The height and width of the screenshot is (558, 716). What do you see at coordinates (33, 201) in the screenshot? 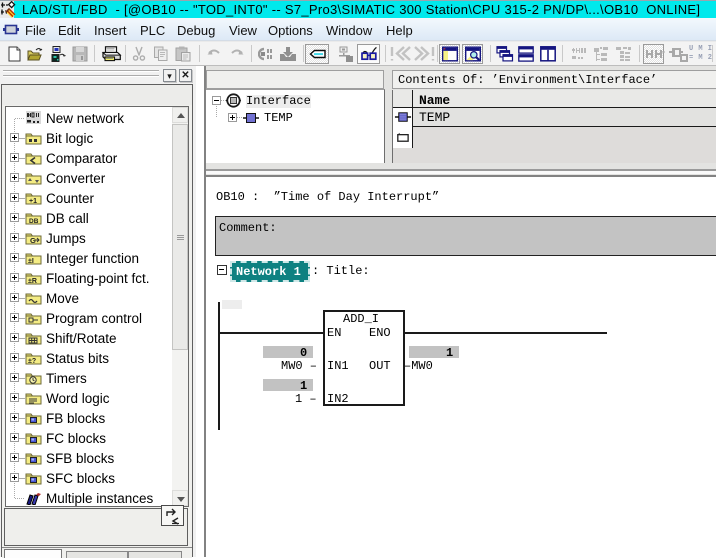
I see `svg-text: +1` at bounding box center [33, 201].